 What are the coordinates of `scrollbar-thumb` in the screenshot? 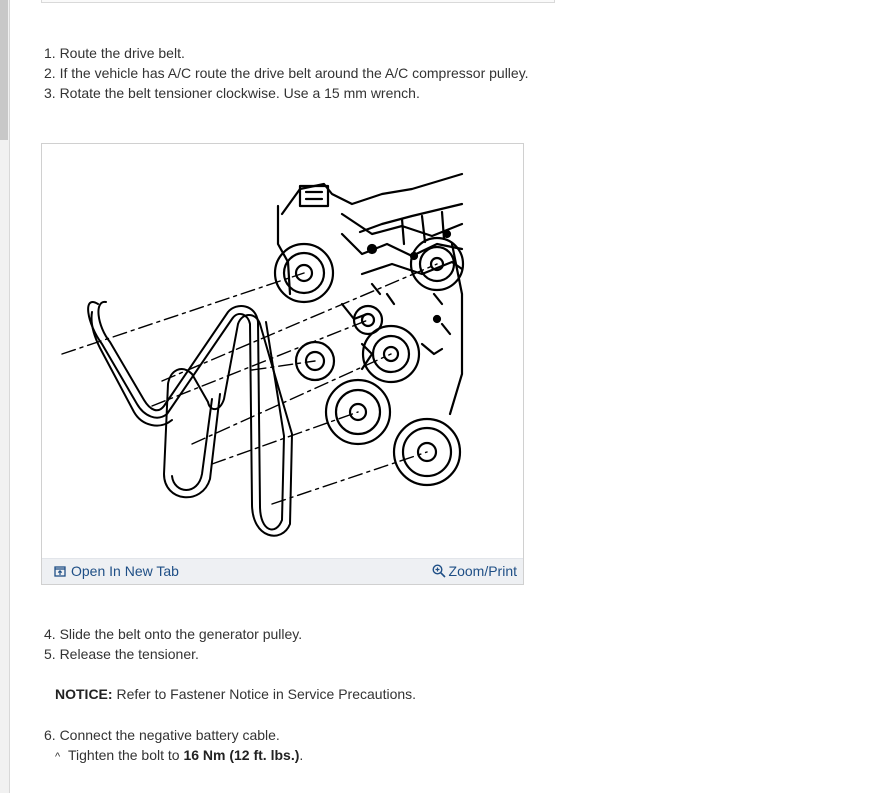 It's located at (4, 70).